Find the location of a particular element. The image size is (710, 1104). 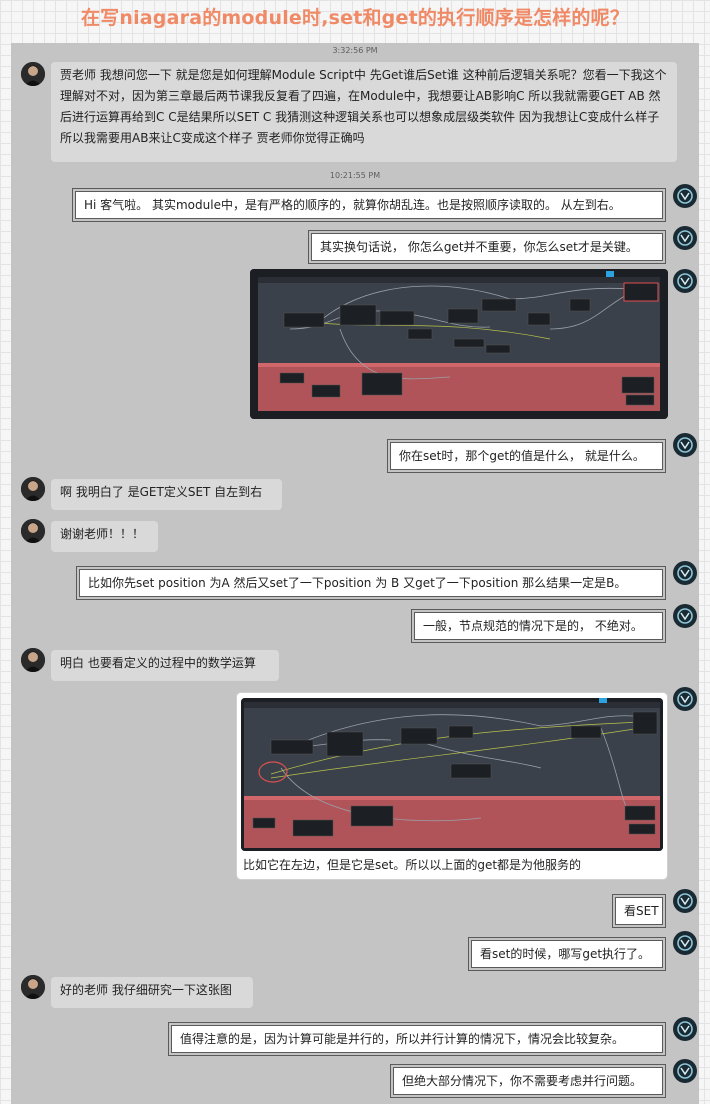

image-caption: 比如它在左边，但是它是set。所以以上面的get都是为他服务的 is located at coordinates (412, 865).